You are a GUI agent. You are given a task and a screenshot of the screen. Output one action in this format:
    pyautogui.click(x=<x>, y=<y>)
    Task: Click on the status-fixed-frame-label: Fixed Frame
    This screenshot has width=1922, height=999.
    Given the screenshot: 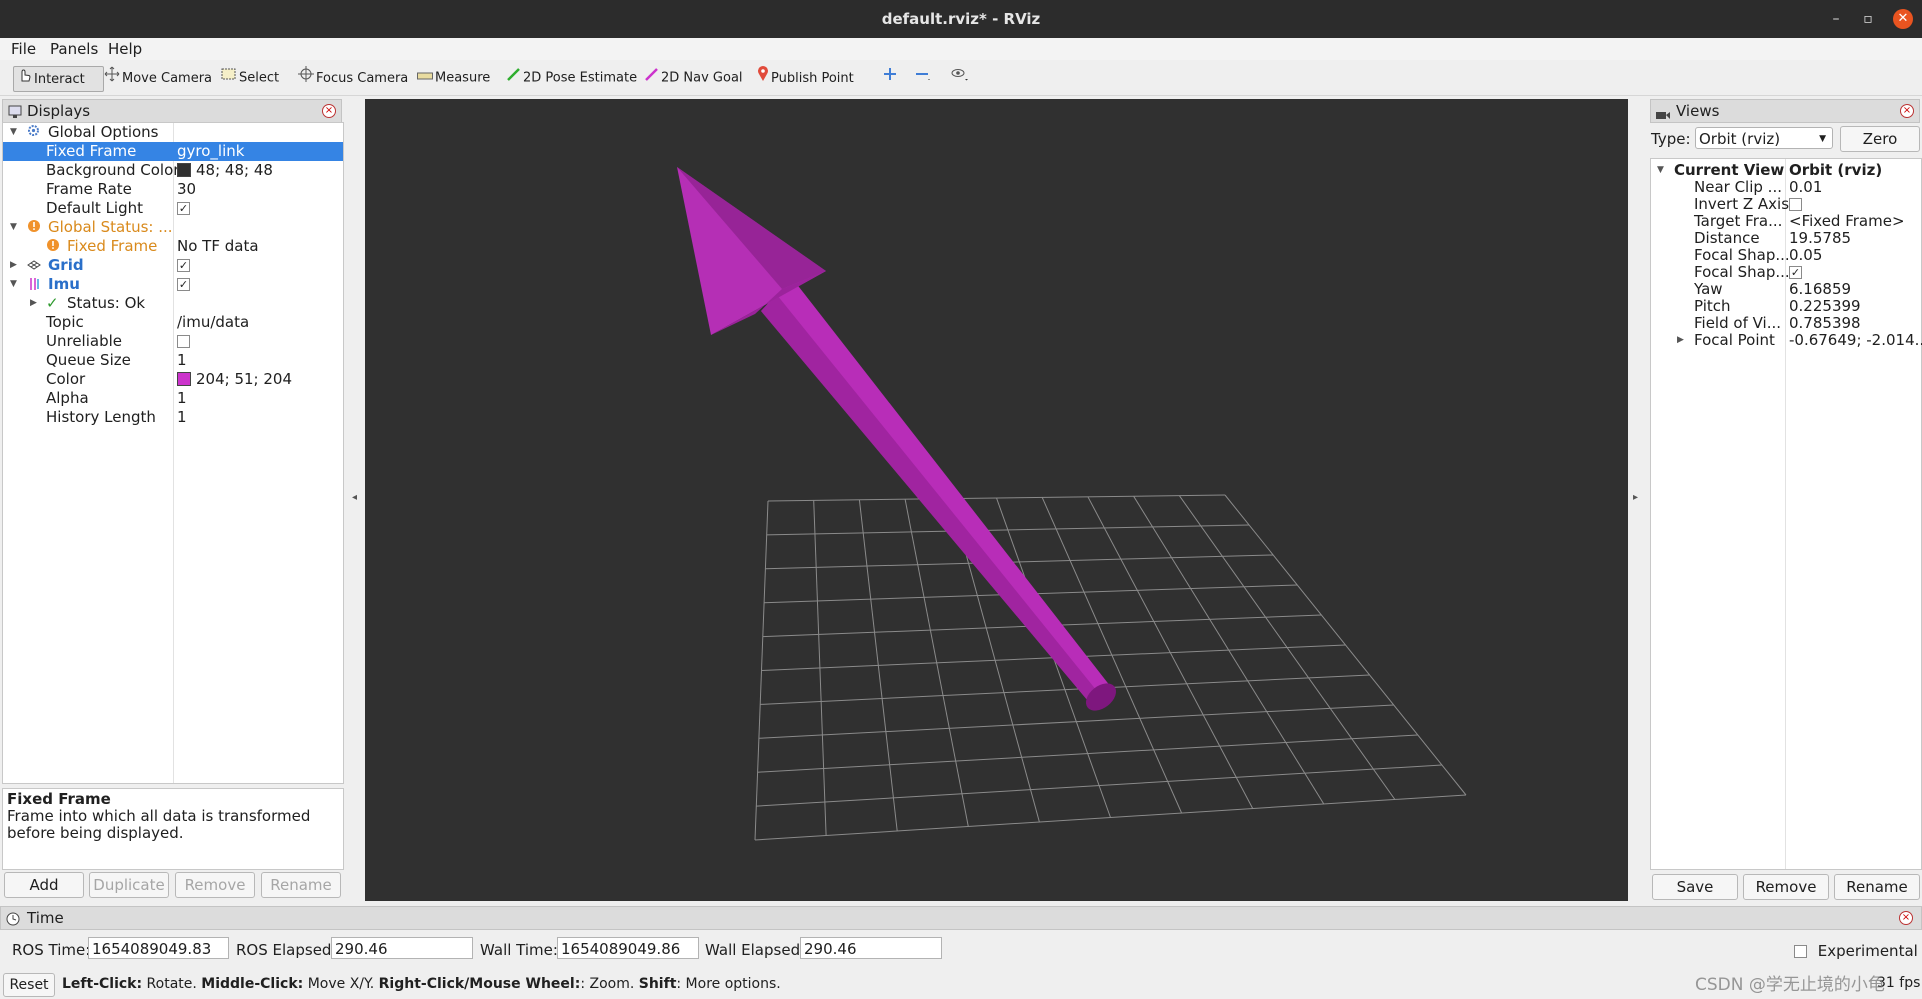 What is the action you would take?
    pyautogui.click(x=112, y=246)
    